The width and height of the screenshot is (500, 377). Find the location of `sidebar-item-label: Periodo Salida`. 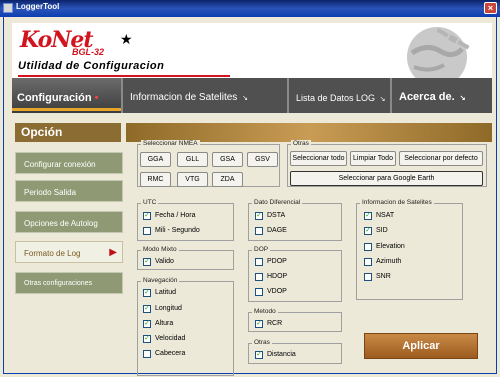

sidebar-item-label: Periodo Salida is located at coordinates (50, 192).